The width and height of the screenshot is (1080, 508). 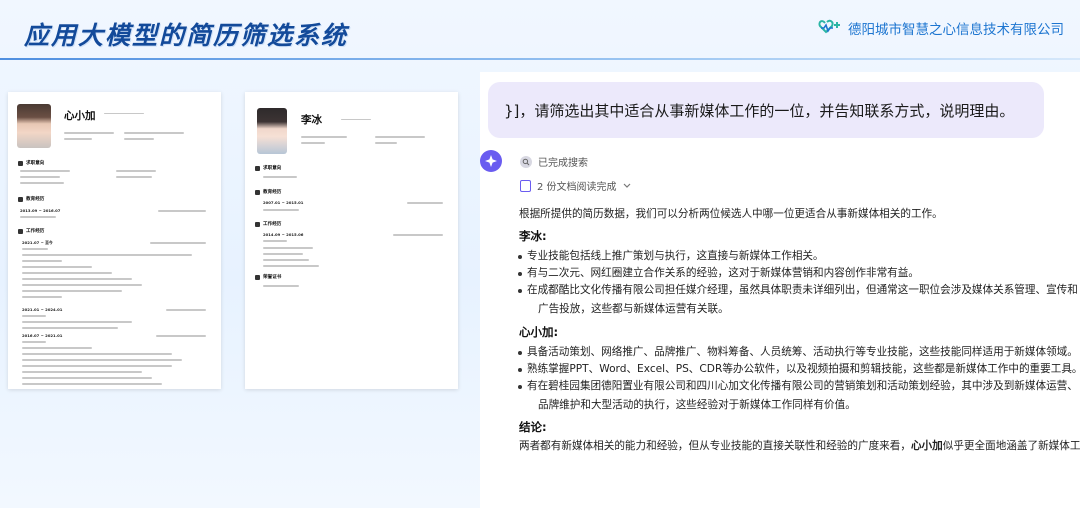 What do you see at coordinates (926, 446) in the screenshot?
I see `conclusion-highlight: 心小加` at bounding box center [926, 446].